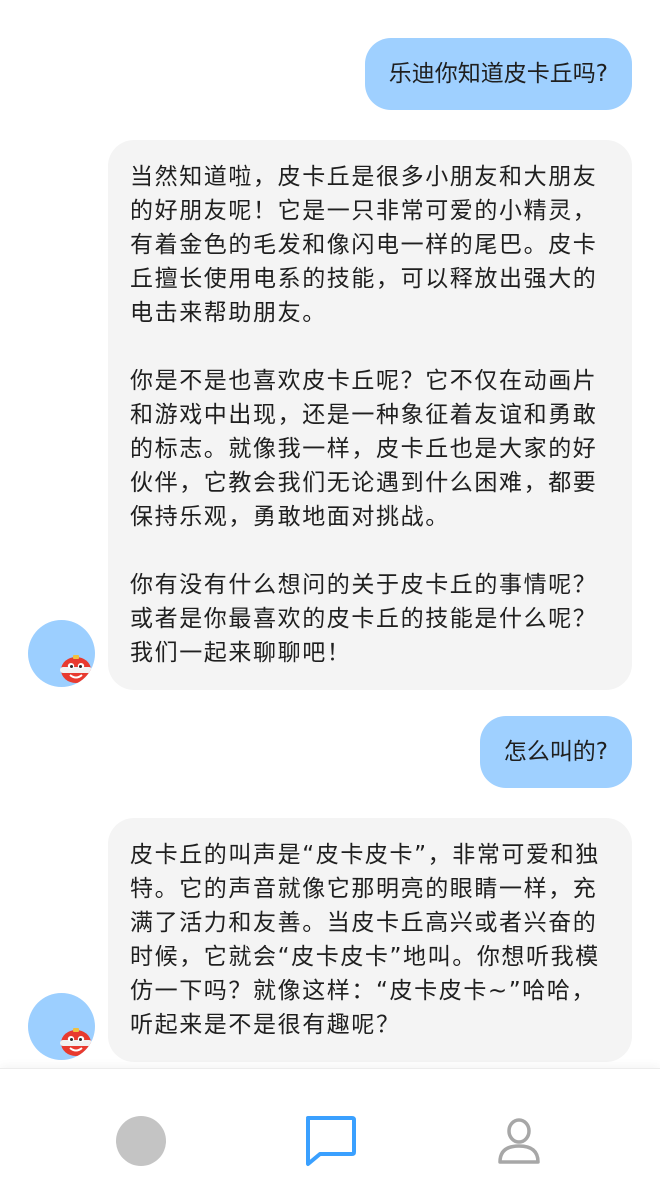 This screenshot has height=1188, width=660. I want to click on home-icon, so click(141, 1141).